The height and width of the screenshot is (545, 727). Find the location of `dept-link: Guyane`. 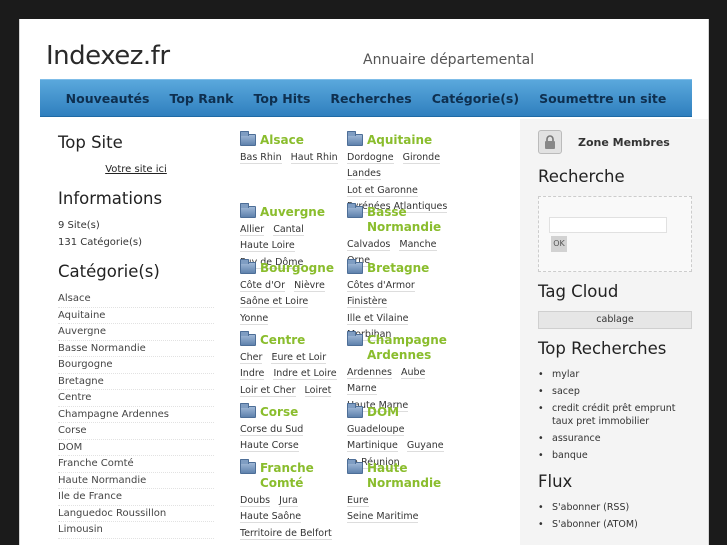

dept-link: Guyane is located at coordinates (425, 446).